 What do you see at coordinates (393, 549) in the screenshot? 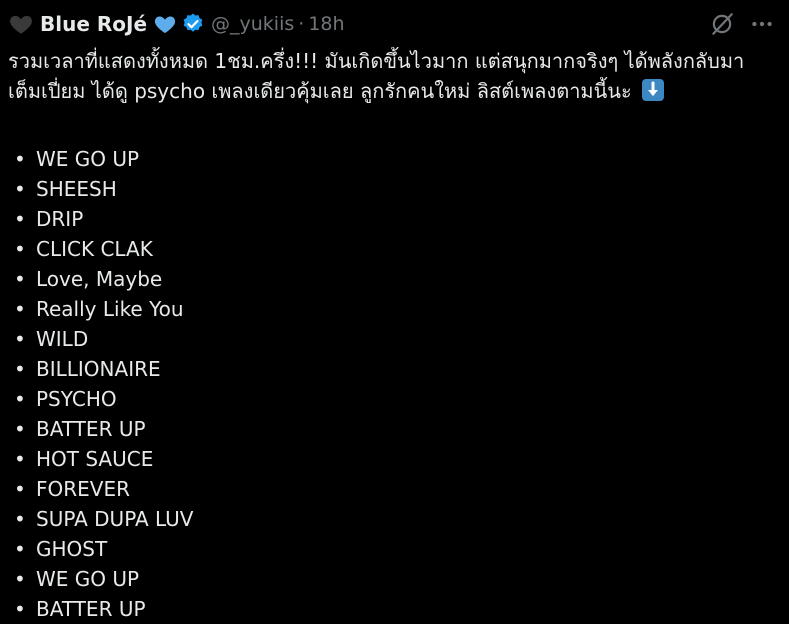
I see `song-list-item: • GHOST` at bounding box center [393, 549].